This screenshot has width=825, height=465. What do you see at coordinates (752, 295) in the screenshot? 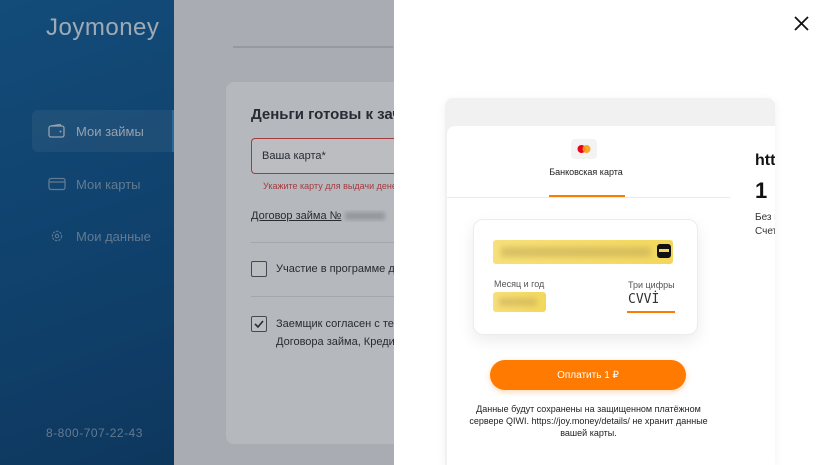
I see `order-summary: htt 1 Без к Счет` at bounding box center [752, 295].